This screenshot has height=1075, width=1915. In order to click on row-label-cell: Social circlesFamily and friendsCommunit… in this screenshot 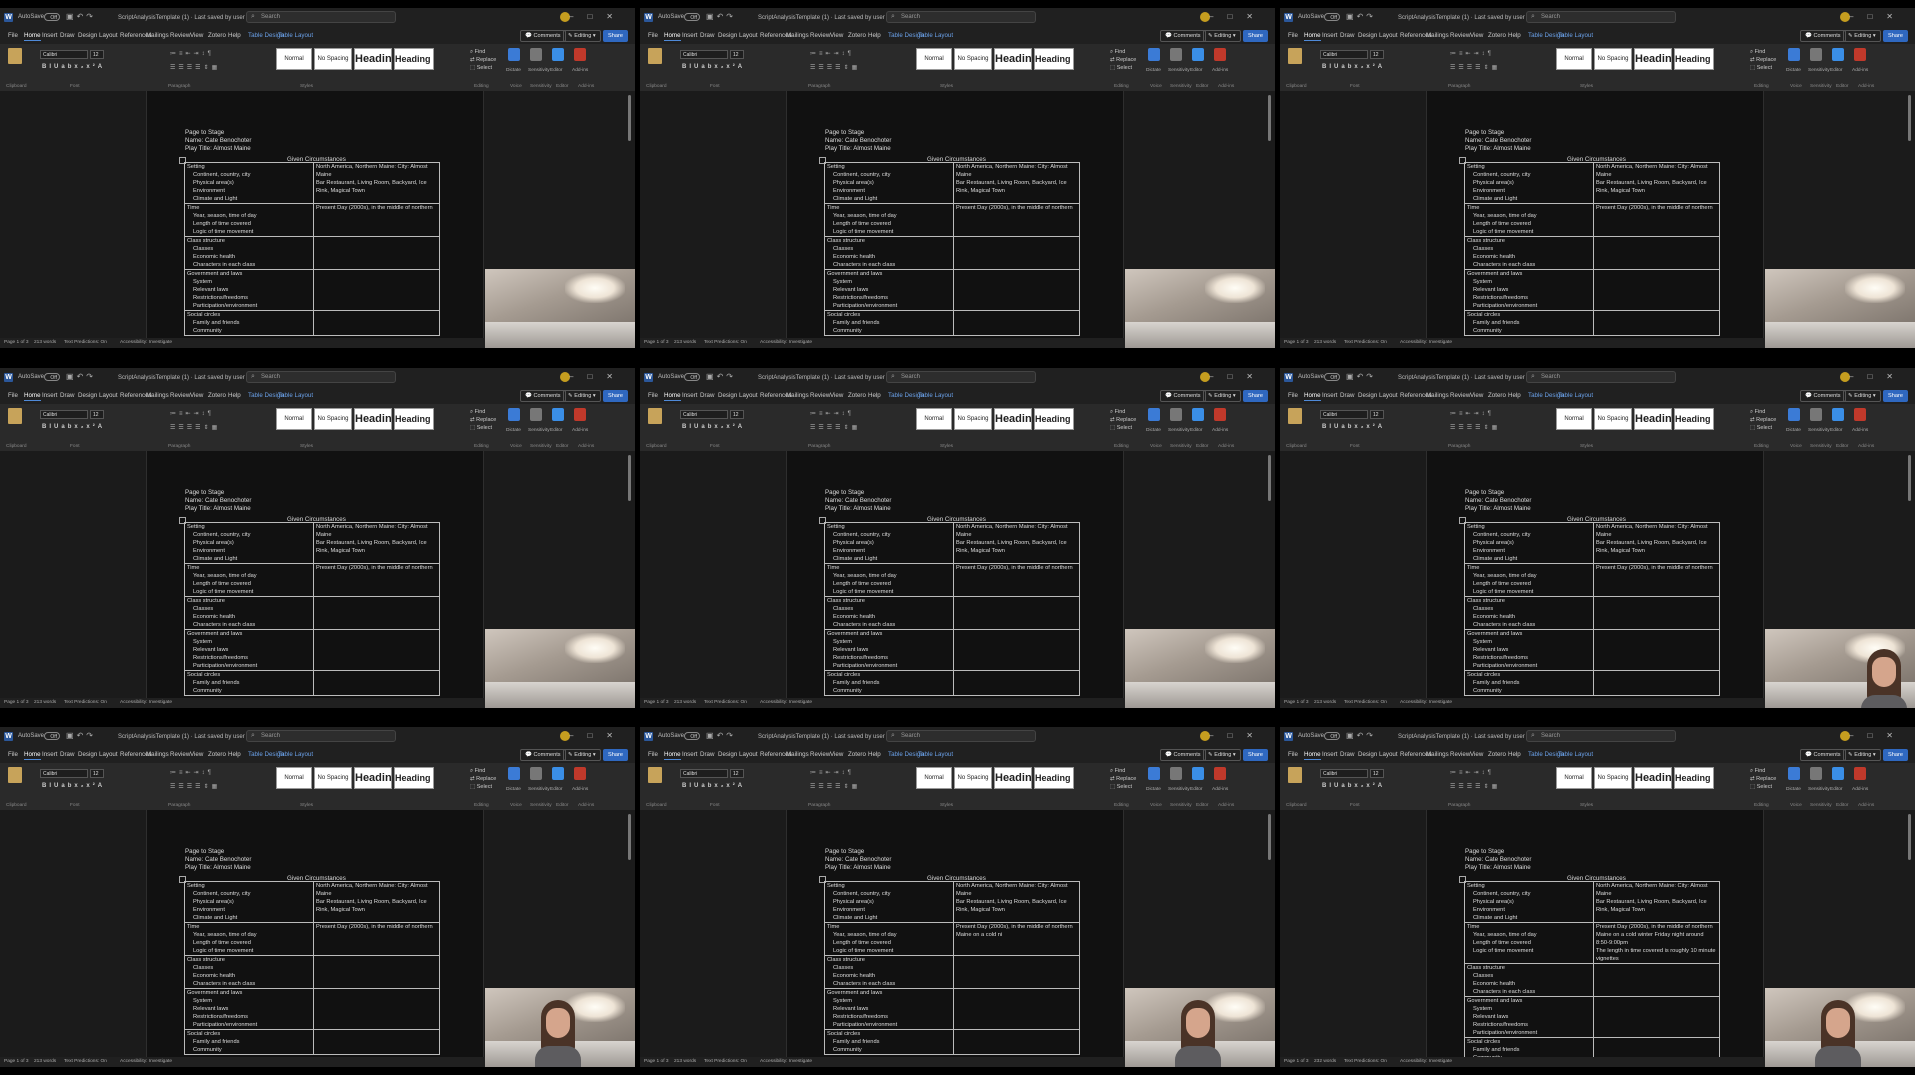, I will do `click(1529, 1047)`.